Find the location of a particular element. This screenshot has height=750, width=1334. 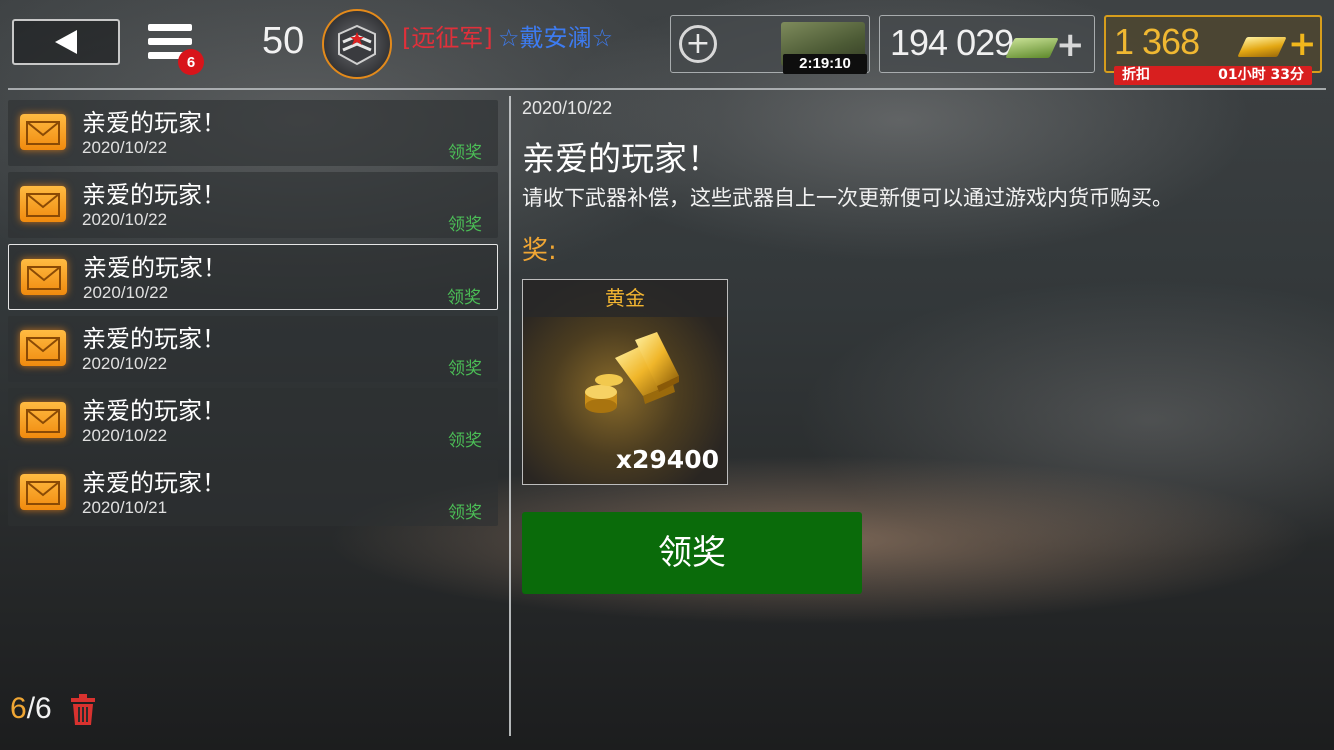

cash-balance-box: 194 029 + is located at coordinates (987, 44).